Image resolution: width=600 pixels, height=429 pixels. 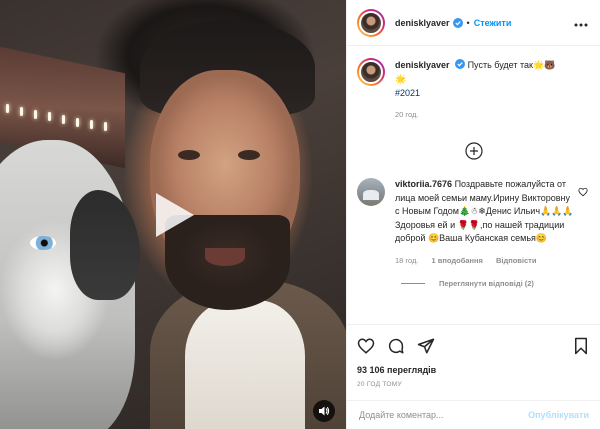 I want to click on replies-divider, so click(x=413, y=283).